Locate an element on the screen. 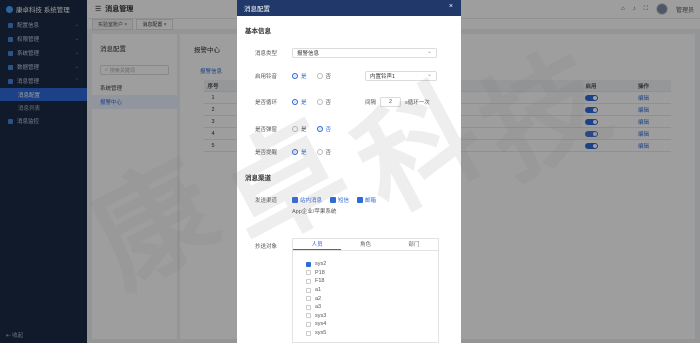  channel-label: 发送渠道 is located at coordinates (266, 200).